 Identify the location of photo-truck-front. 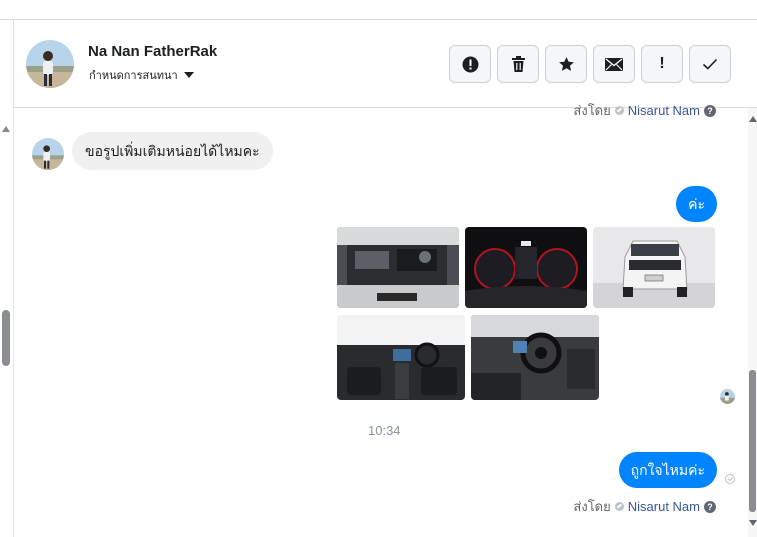
(654, 267).